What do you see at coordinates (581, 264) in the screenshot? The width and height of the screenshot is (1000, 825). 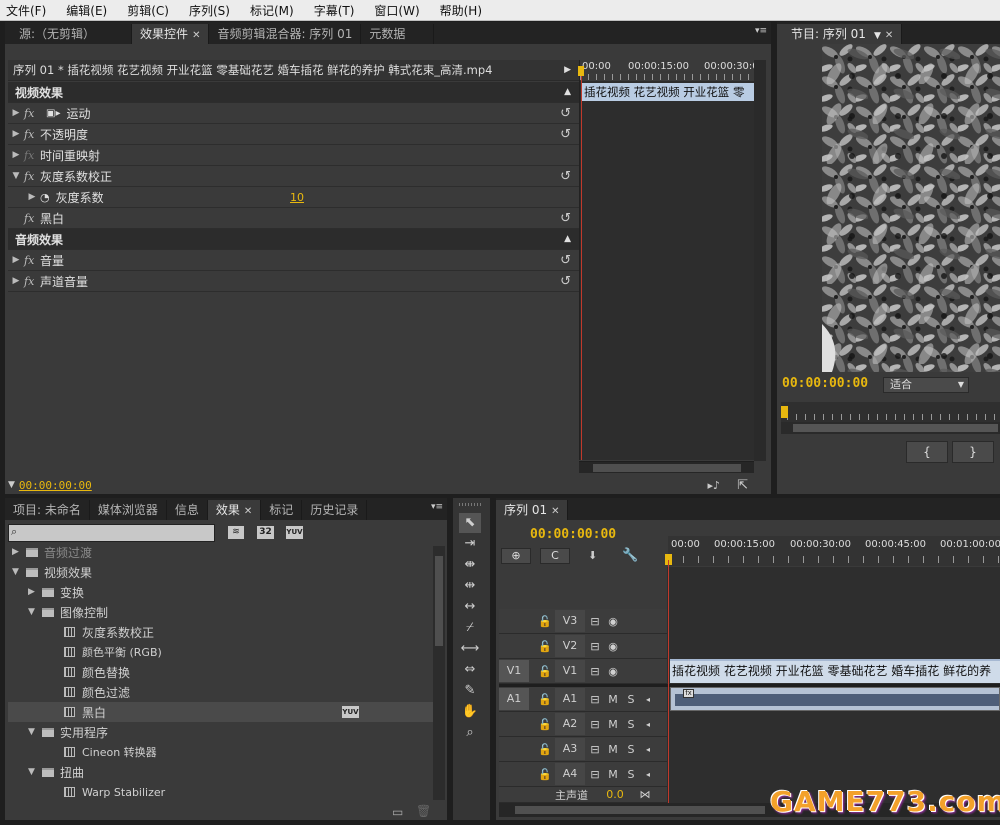 I see `ec-playhead` at bounding box center [581, 264].